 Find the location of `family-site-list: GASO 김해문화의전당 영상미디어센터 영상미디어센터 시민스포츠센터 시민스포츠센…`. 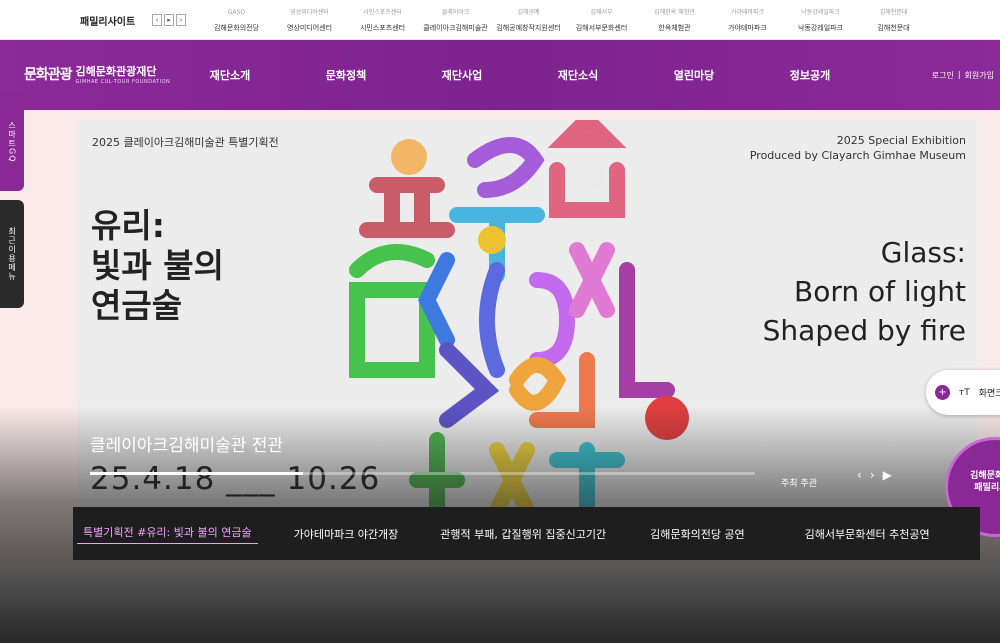

family-site-list: GASO 김해문화의전당 영상미디어센터 영상미디어센터 시민스포츠센터 시민스포츠센… is located at coordinates (565, 19).